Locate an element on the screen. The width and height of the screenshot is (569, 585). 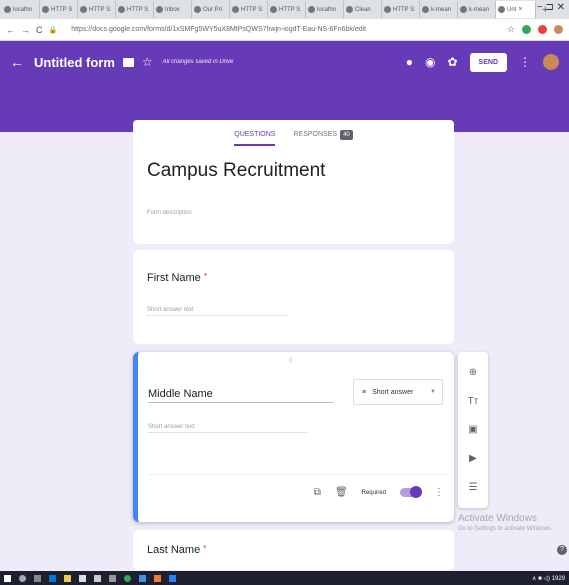
watermark-line2: Go to Settings to activate Windows. is located at coordinates (505, 529).